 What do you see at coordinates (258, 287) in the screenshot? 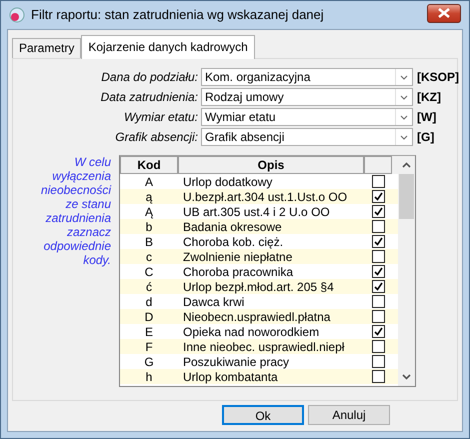
I see `table-cell-text: Urlop bezpł.młod.art. 205 §4` at bounding box center [258, 287].